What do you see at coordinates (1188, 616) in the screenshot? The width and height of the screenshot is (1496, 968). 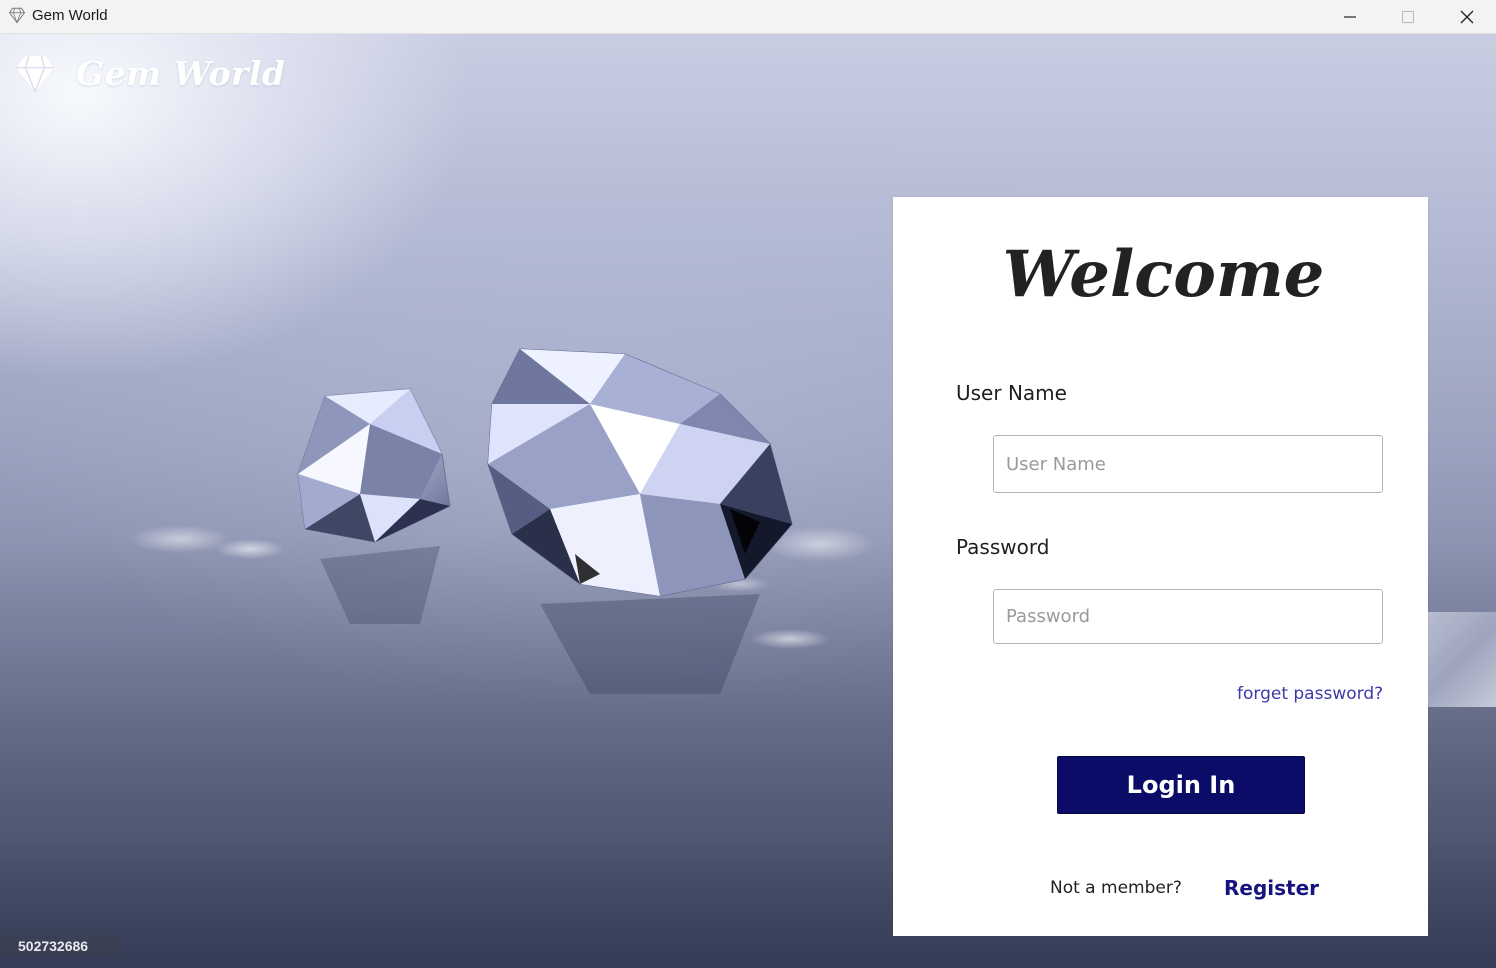 I see `password-input` at bounding box center [1188, 616].